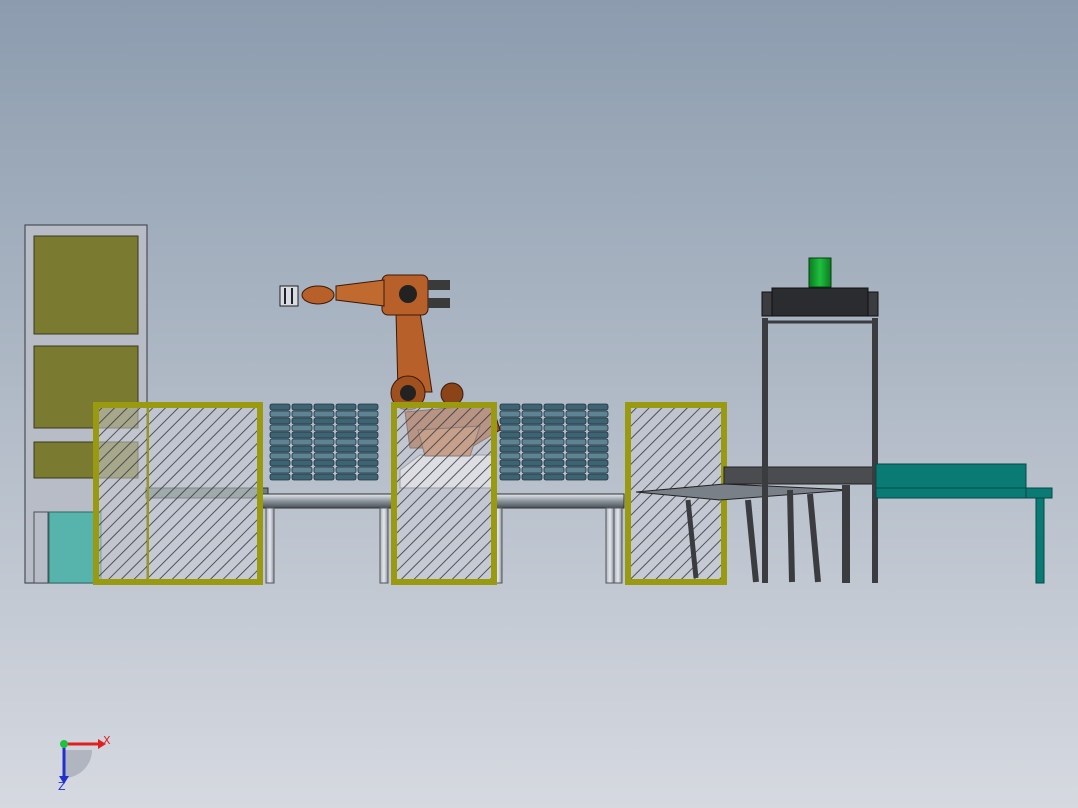 Image resolution: width=1078 pixels, height=808 pixels. Describe the element at coordinates (444, 493) in the screenshot. I see `safety-fence-center` at that location.